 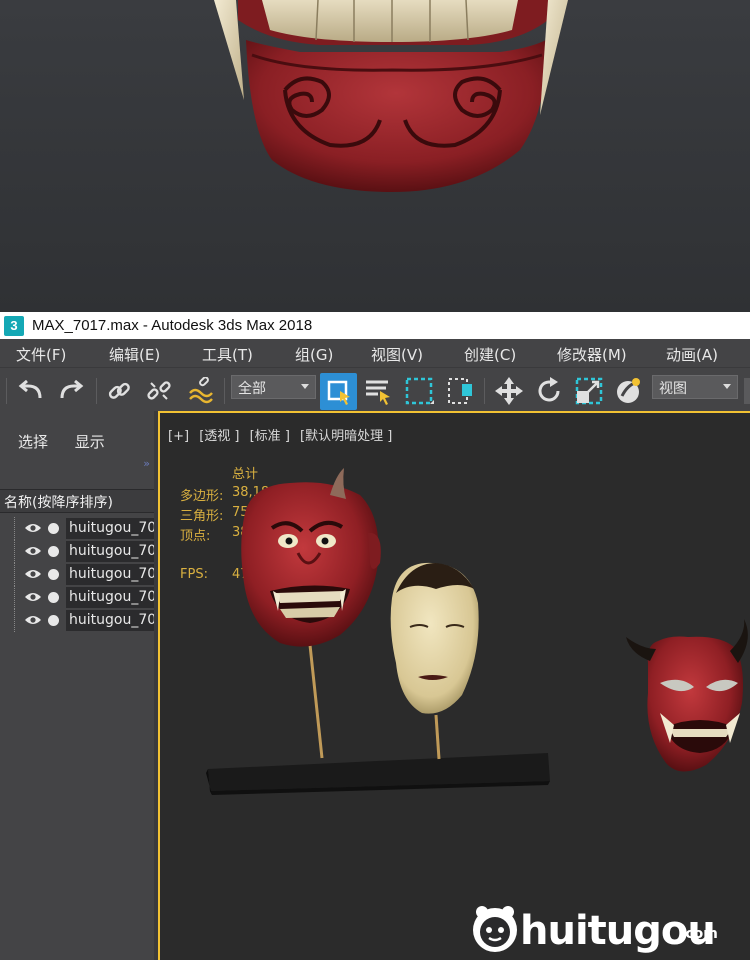 What do you see at coordinates (119, 391) in the screenshot?
I see `link-icon` at bounding box center [119, 391].